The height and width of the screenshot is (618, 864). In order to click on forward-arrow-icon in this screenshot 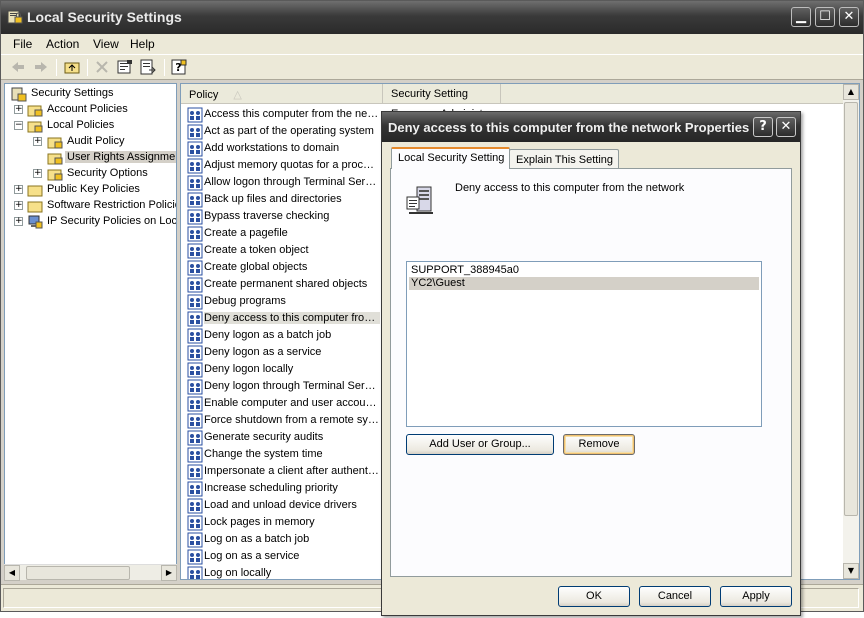, I will do `click(41, 67)`.